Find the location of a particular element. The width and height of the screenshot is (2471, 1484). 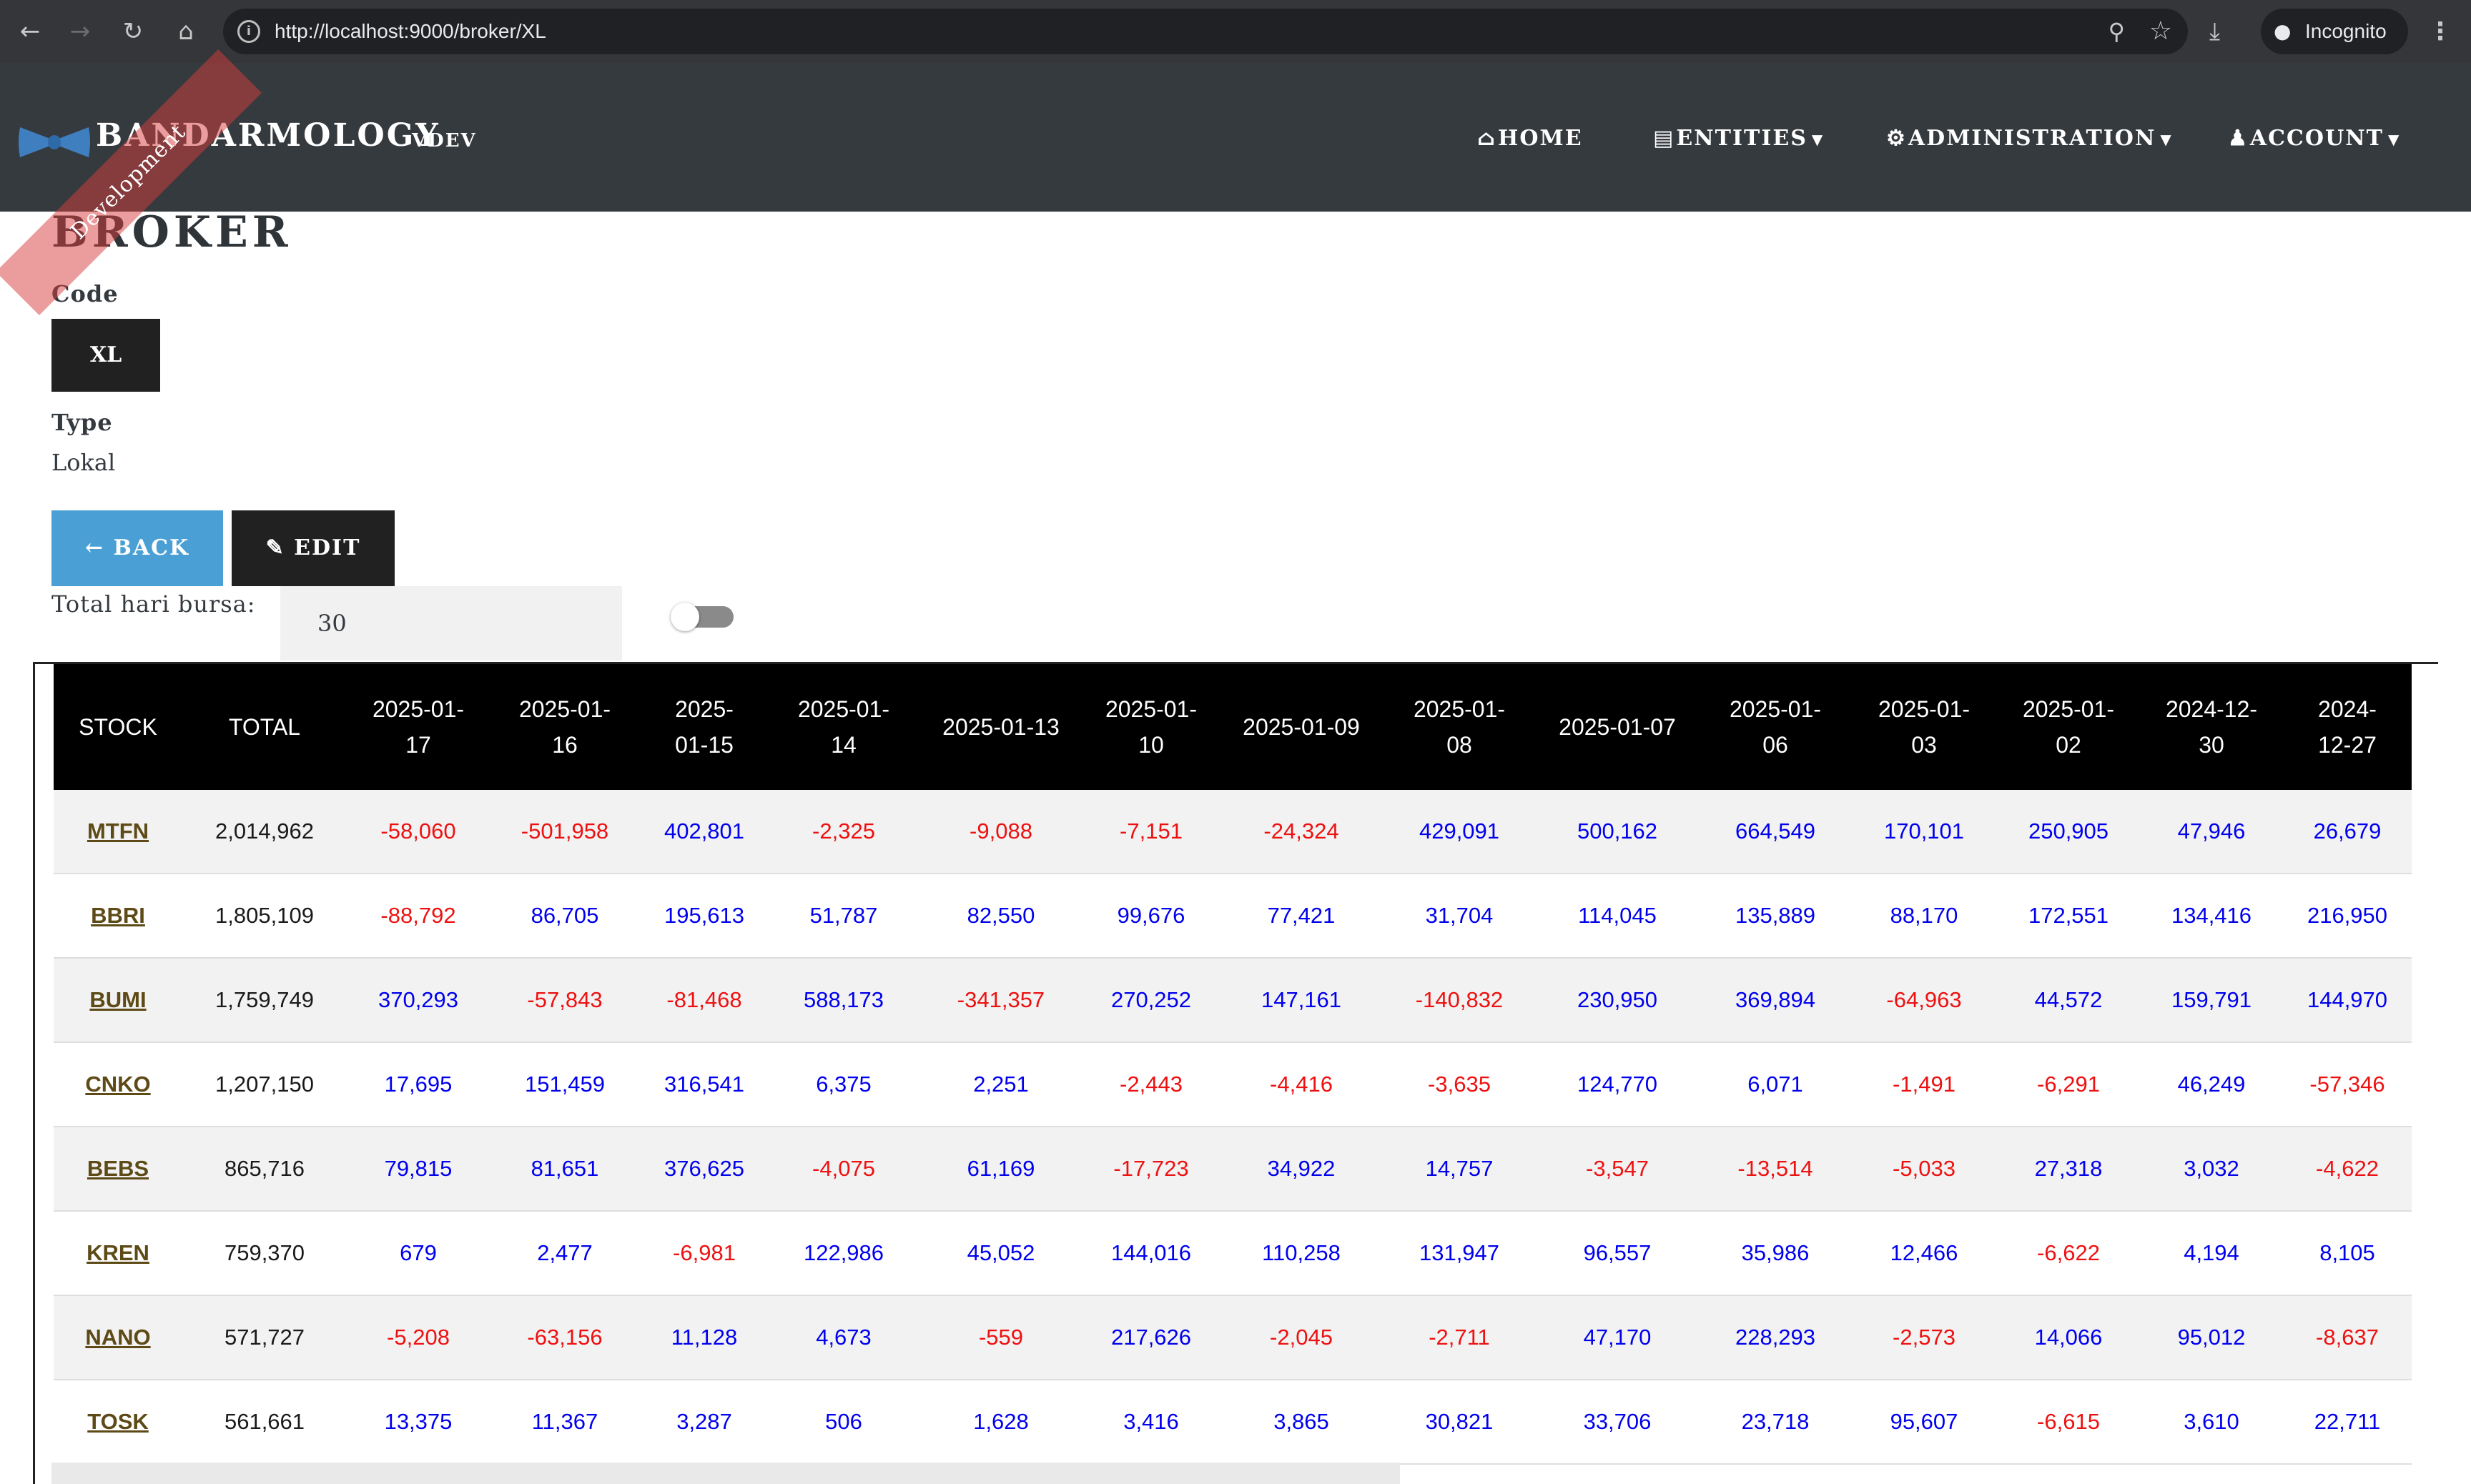

list-icon: ▤ is located at coordinates (1664, 138).